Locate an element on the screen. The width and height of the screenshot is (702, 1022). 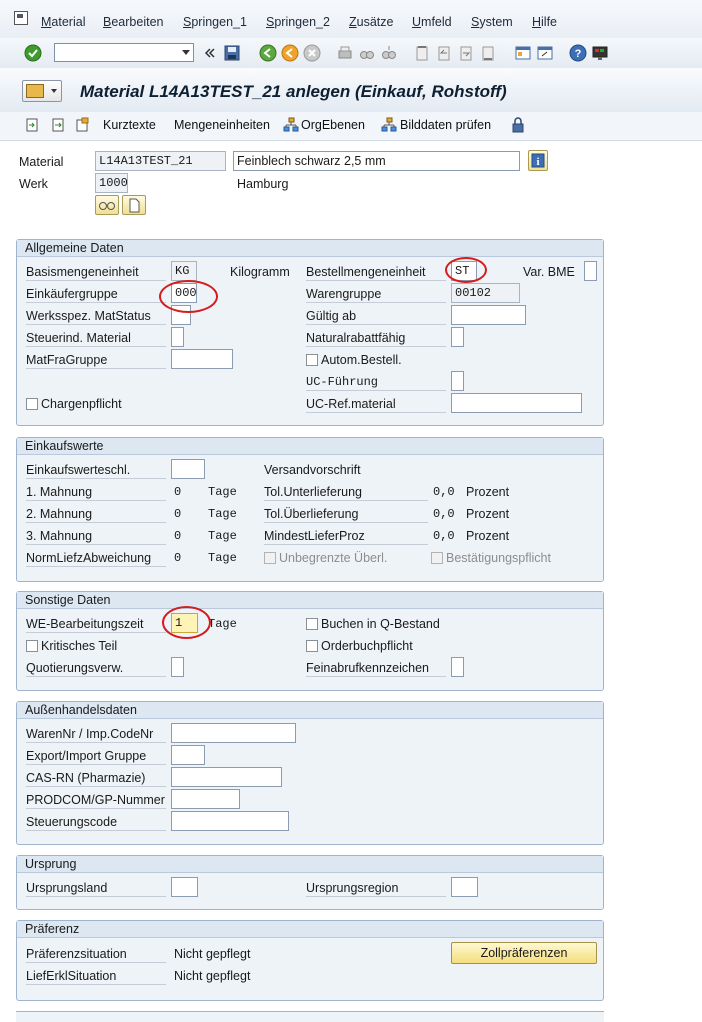
command-field is located at coordinates (124, 52).